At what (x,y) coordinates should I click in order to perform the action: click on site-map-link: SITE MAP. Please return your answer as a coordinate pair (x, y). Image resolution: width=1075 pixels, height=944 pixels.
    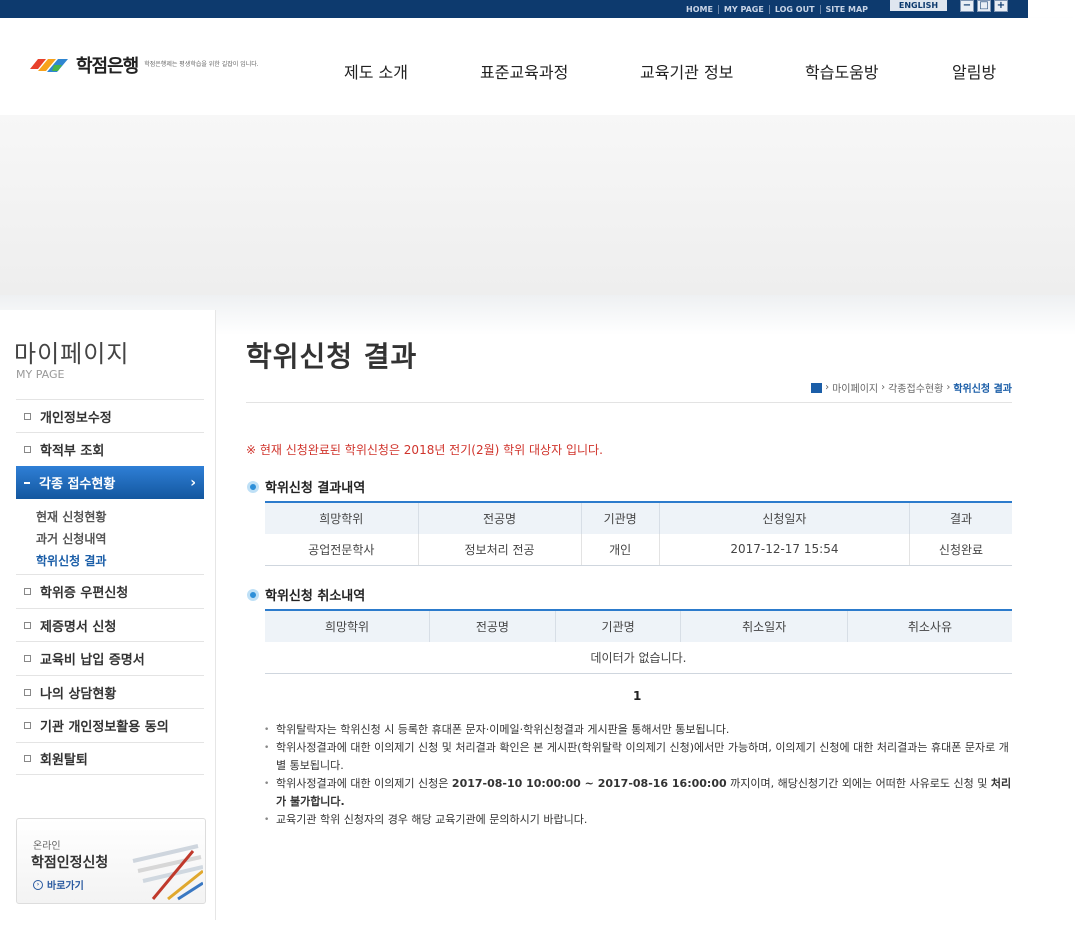
    Looking at the image, I should click on (846, 9).